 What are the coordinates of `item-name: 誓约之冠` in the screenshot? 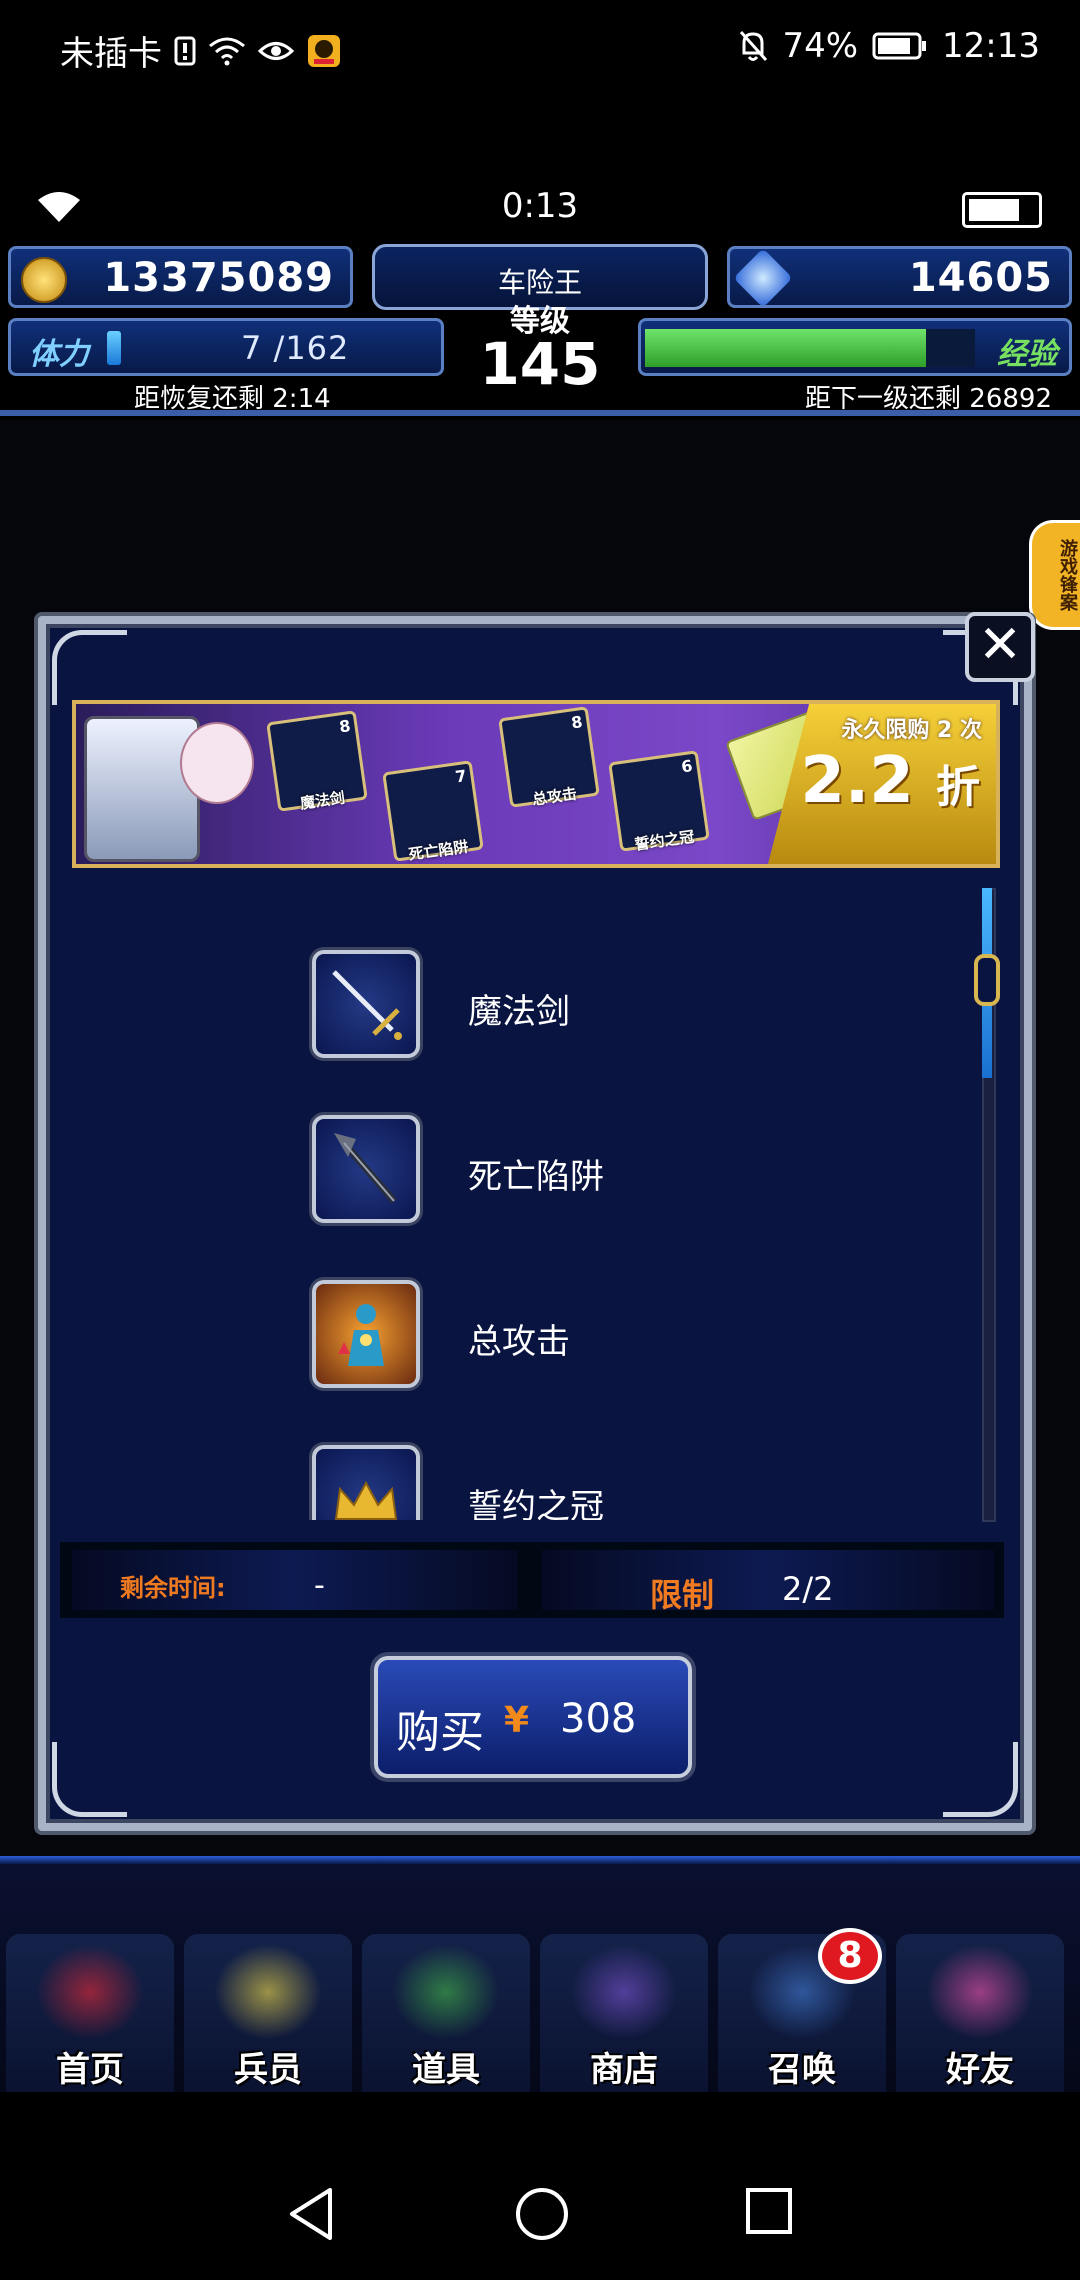 It's located at (536, 1503).